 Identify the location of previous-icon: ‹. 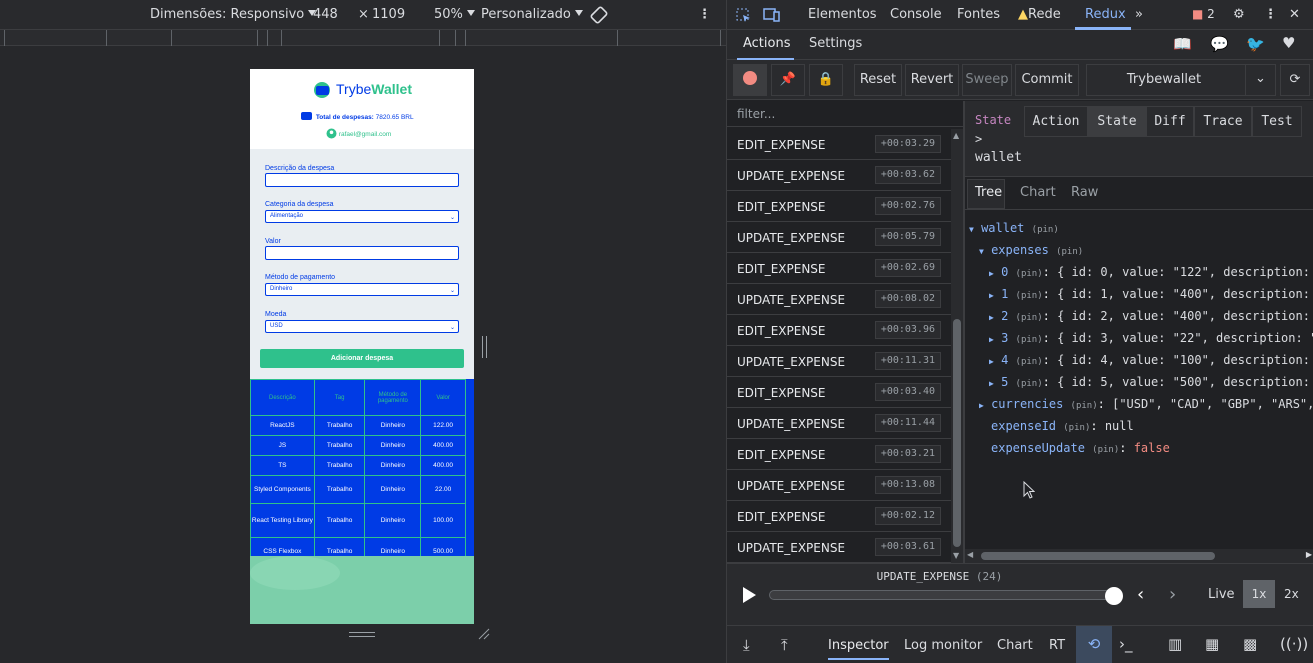
(1140, 594).